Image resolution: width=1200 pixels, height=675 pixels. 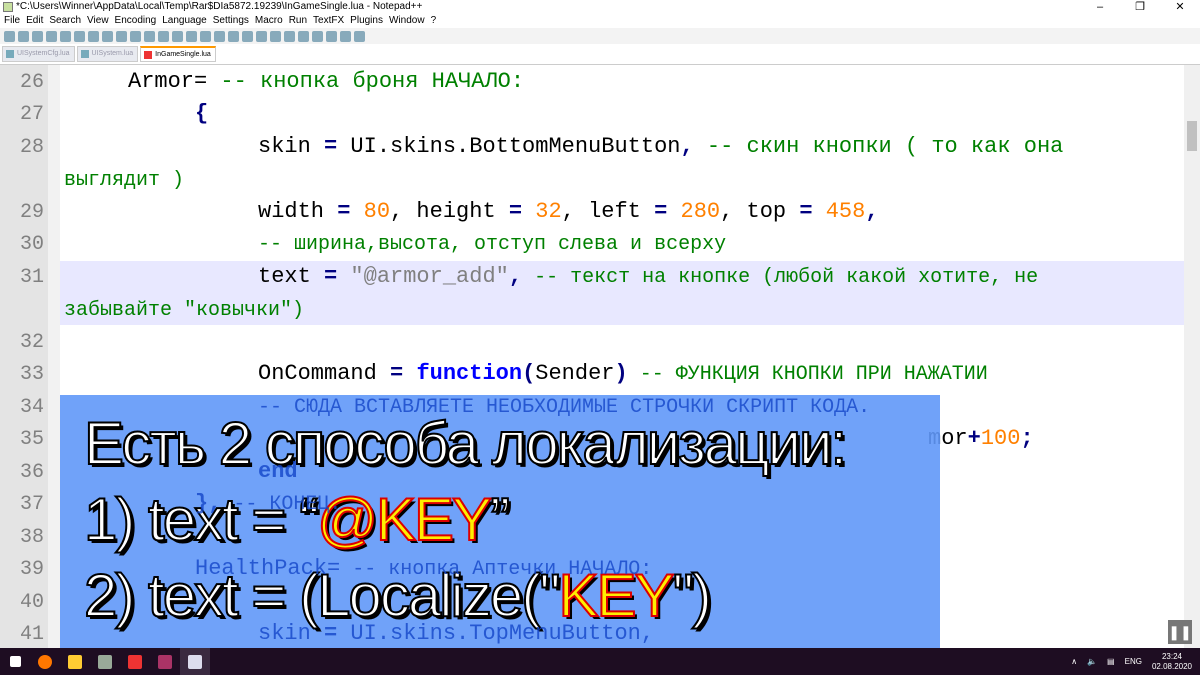 I want to click on save-all-icon, so click(x=51, y=36).